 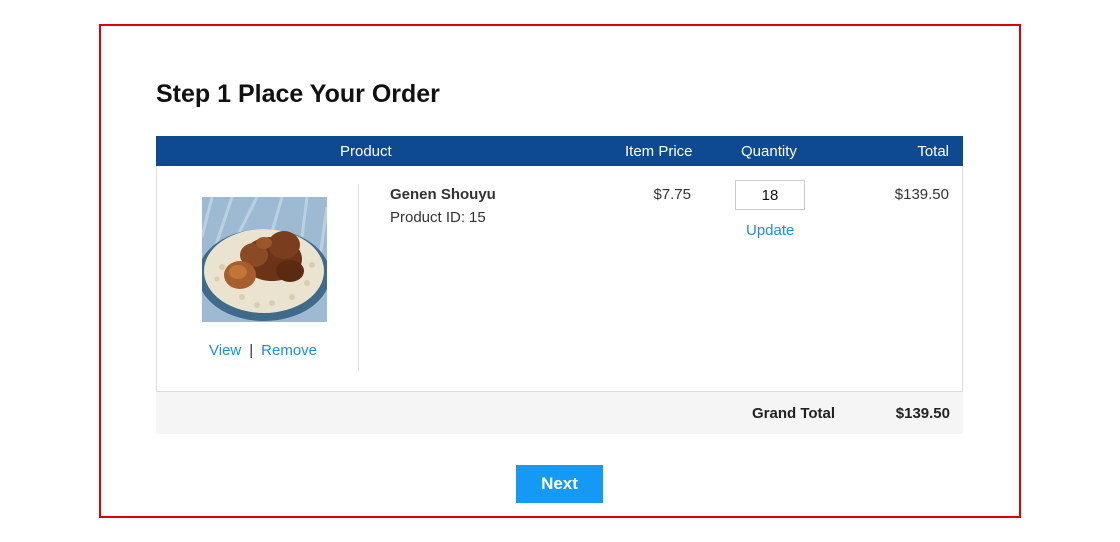 I want to click on item-links: View | Remove, so click(x=263, y=350).